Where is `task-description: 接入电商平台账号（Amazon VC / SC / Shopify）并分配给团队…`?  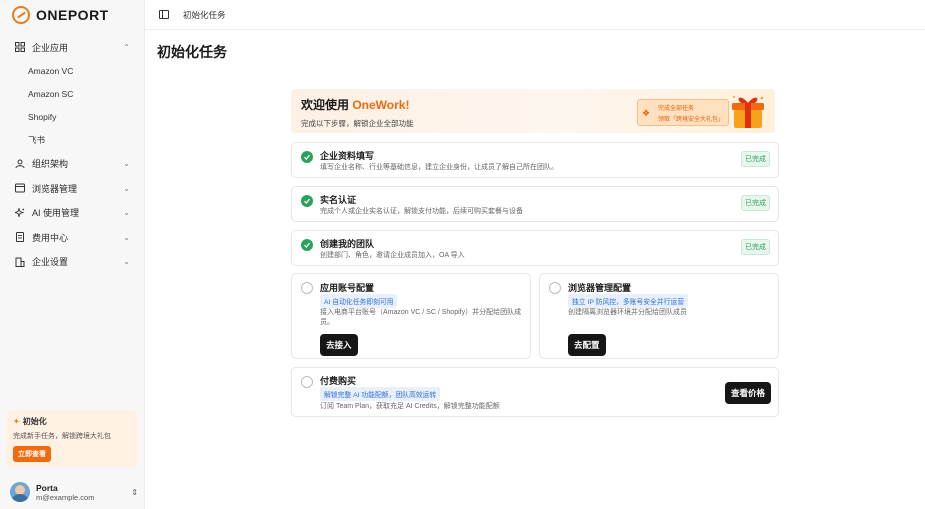 task-description: 接入电商平台账号（Amazon VC / SC / Shopify）并分配给团队… is located at coordinates (421, 317).